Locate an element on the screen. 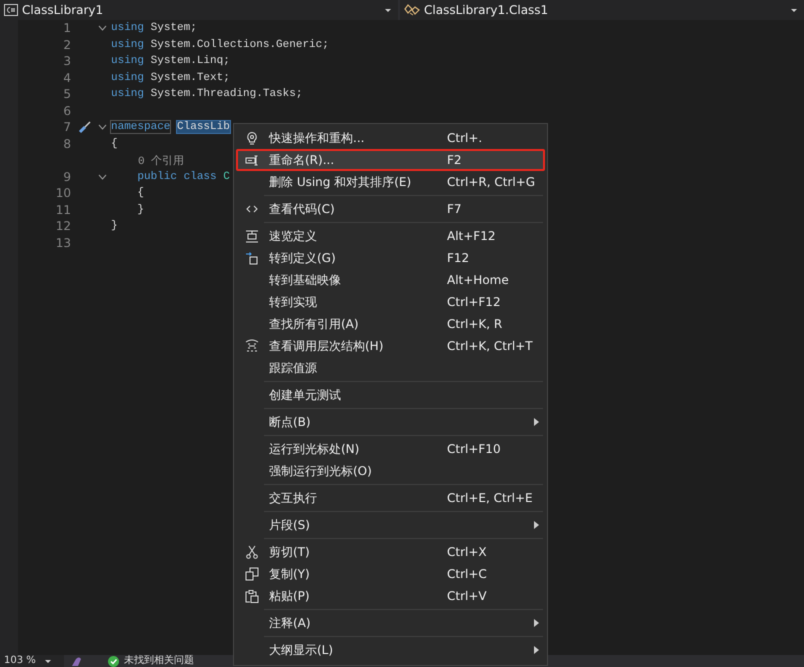 This screenshot has height=667, width=804. peek-icon is located at coordinates (252, 236).